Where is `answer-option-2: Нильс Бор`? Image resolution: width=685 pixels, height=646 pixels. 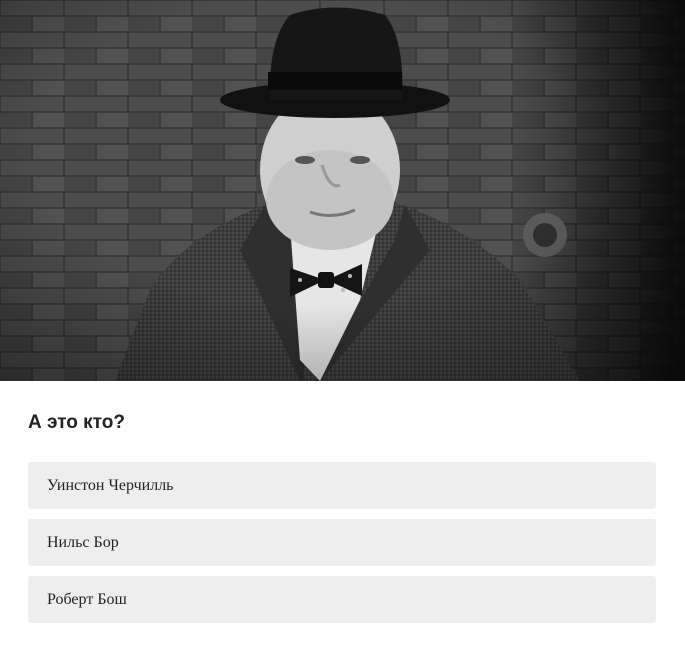 answer-option-2: Нильс Бор is located at coordinates (342, 542).